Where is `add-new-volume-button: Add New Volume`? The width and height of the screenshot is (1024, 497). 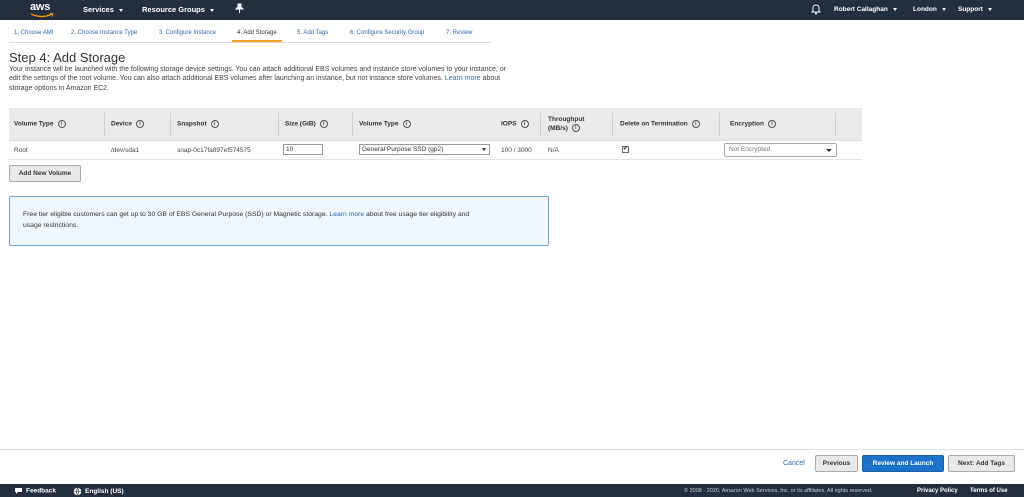
add-new-volume-button: Add New Volume is located at coordinates (45, 173).